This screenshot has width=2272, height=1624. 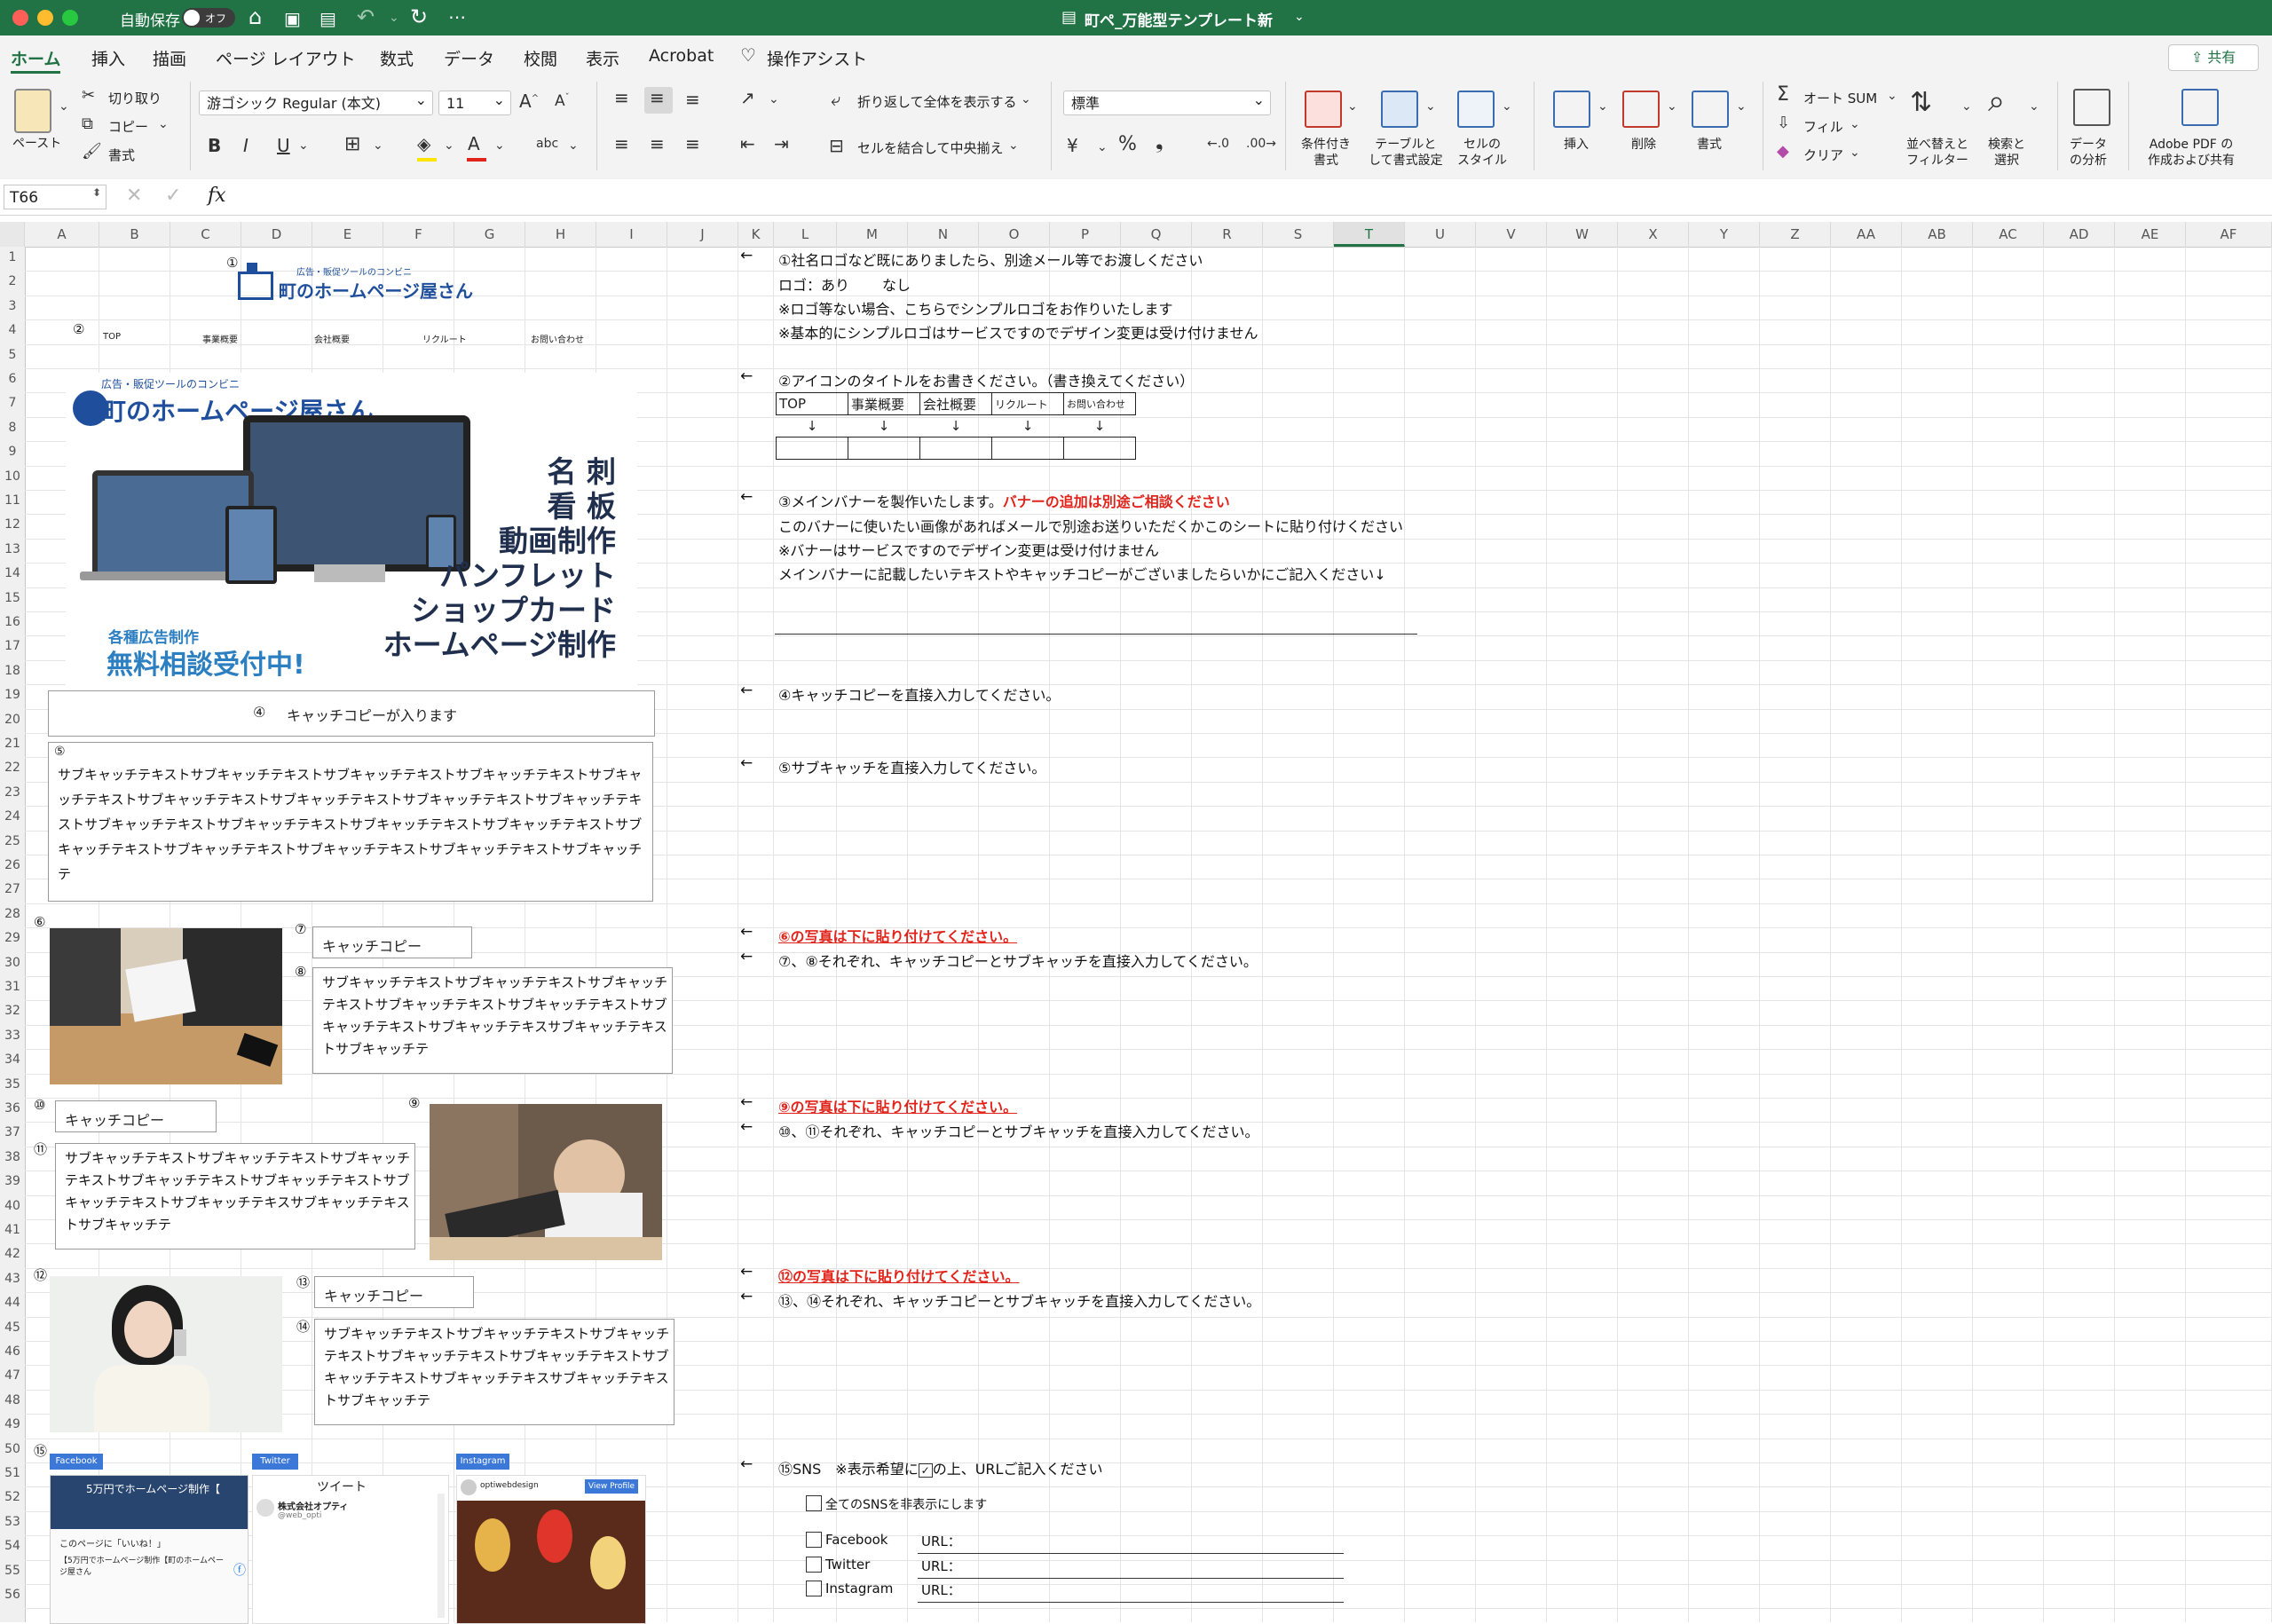 I want to click on column-header-q: Q, so click(x=1156, y=235).